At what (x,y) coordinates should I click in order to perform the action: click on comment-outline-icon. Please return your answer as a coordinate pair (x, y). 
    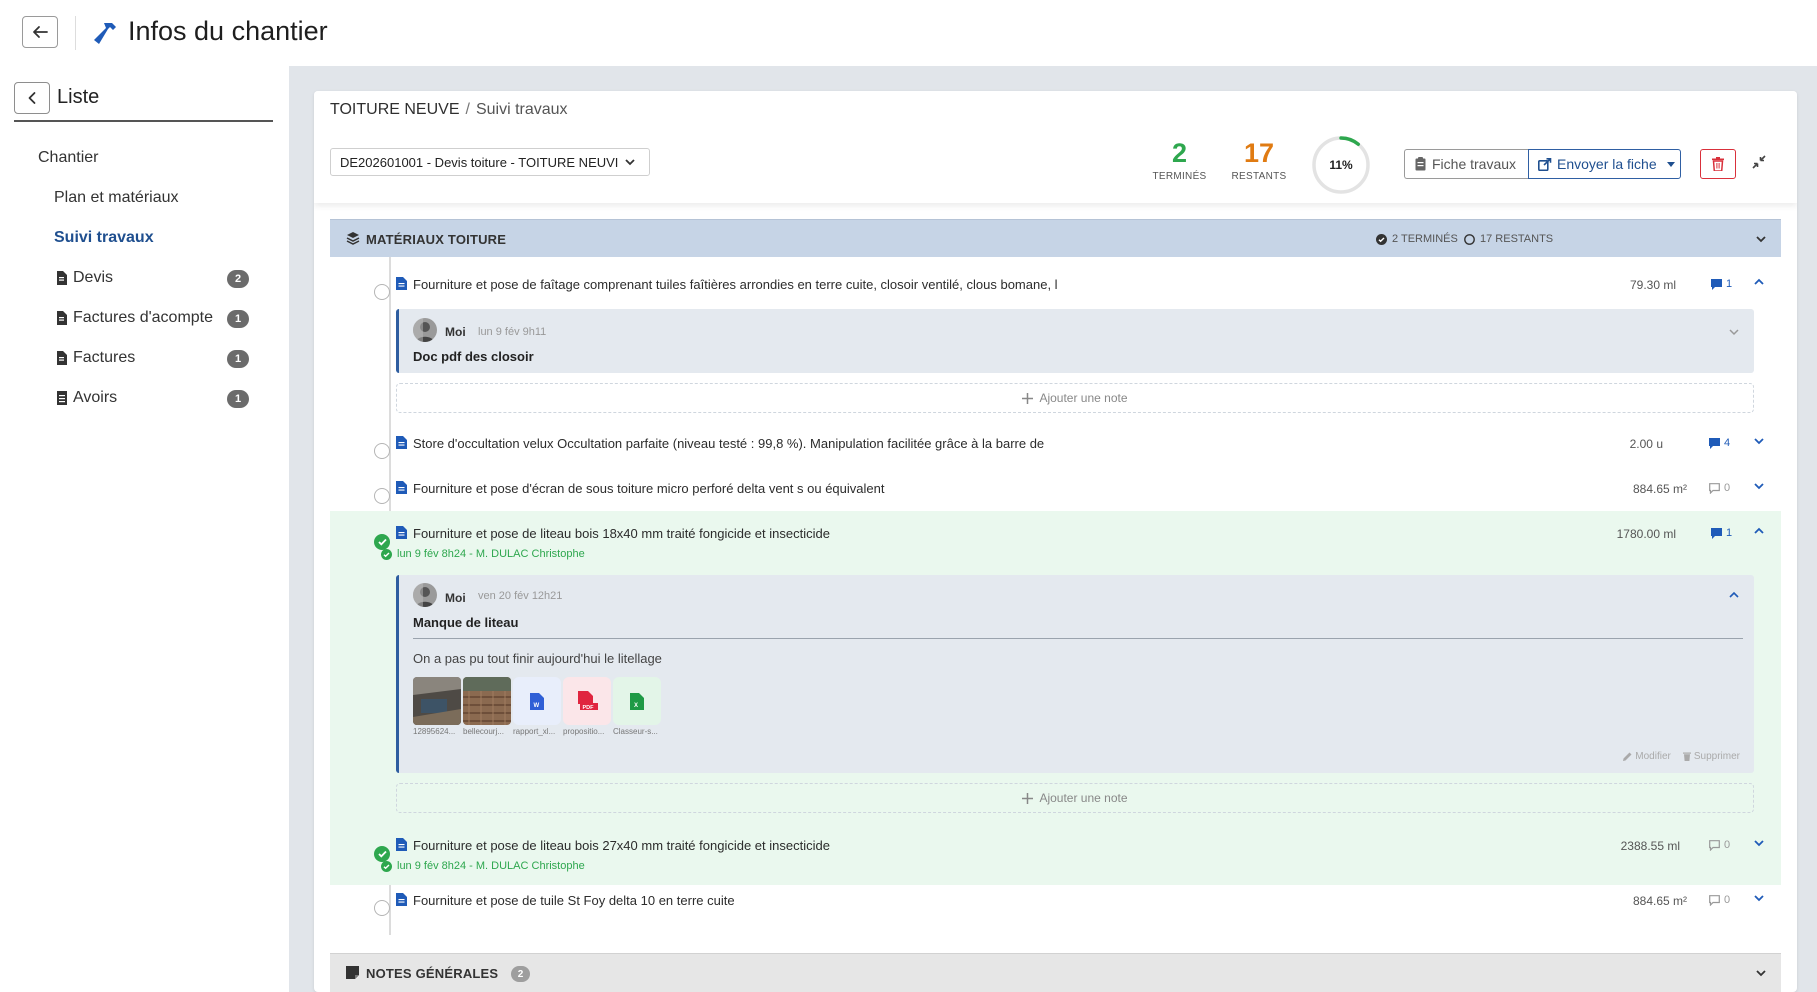
    Looking at the image, I should click on (1714, 845).